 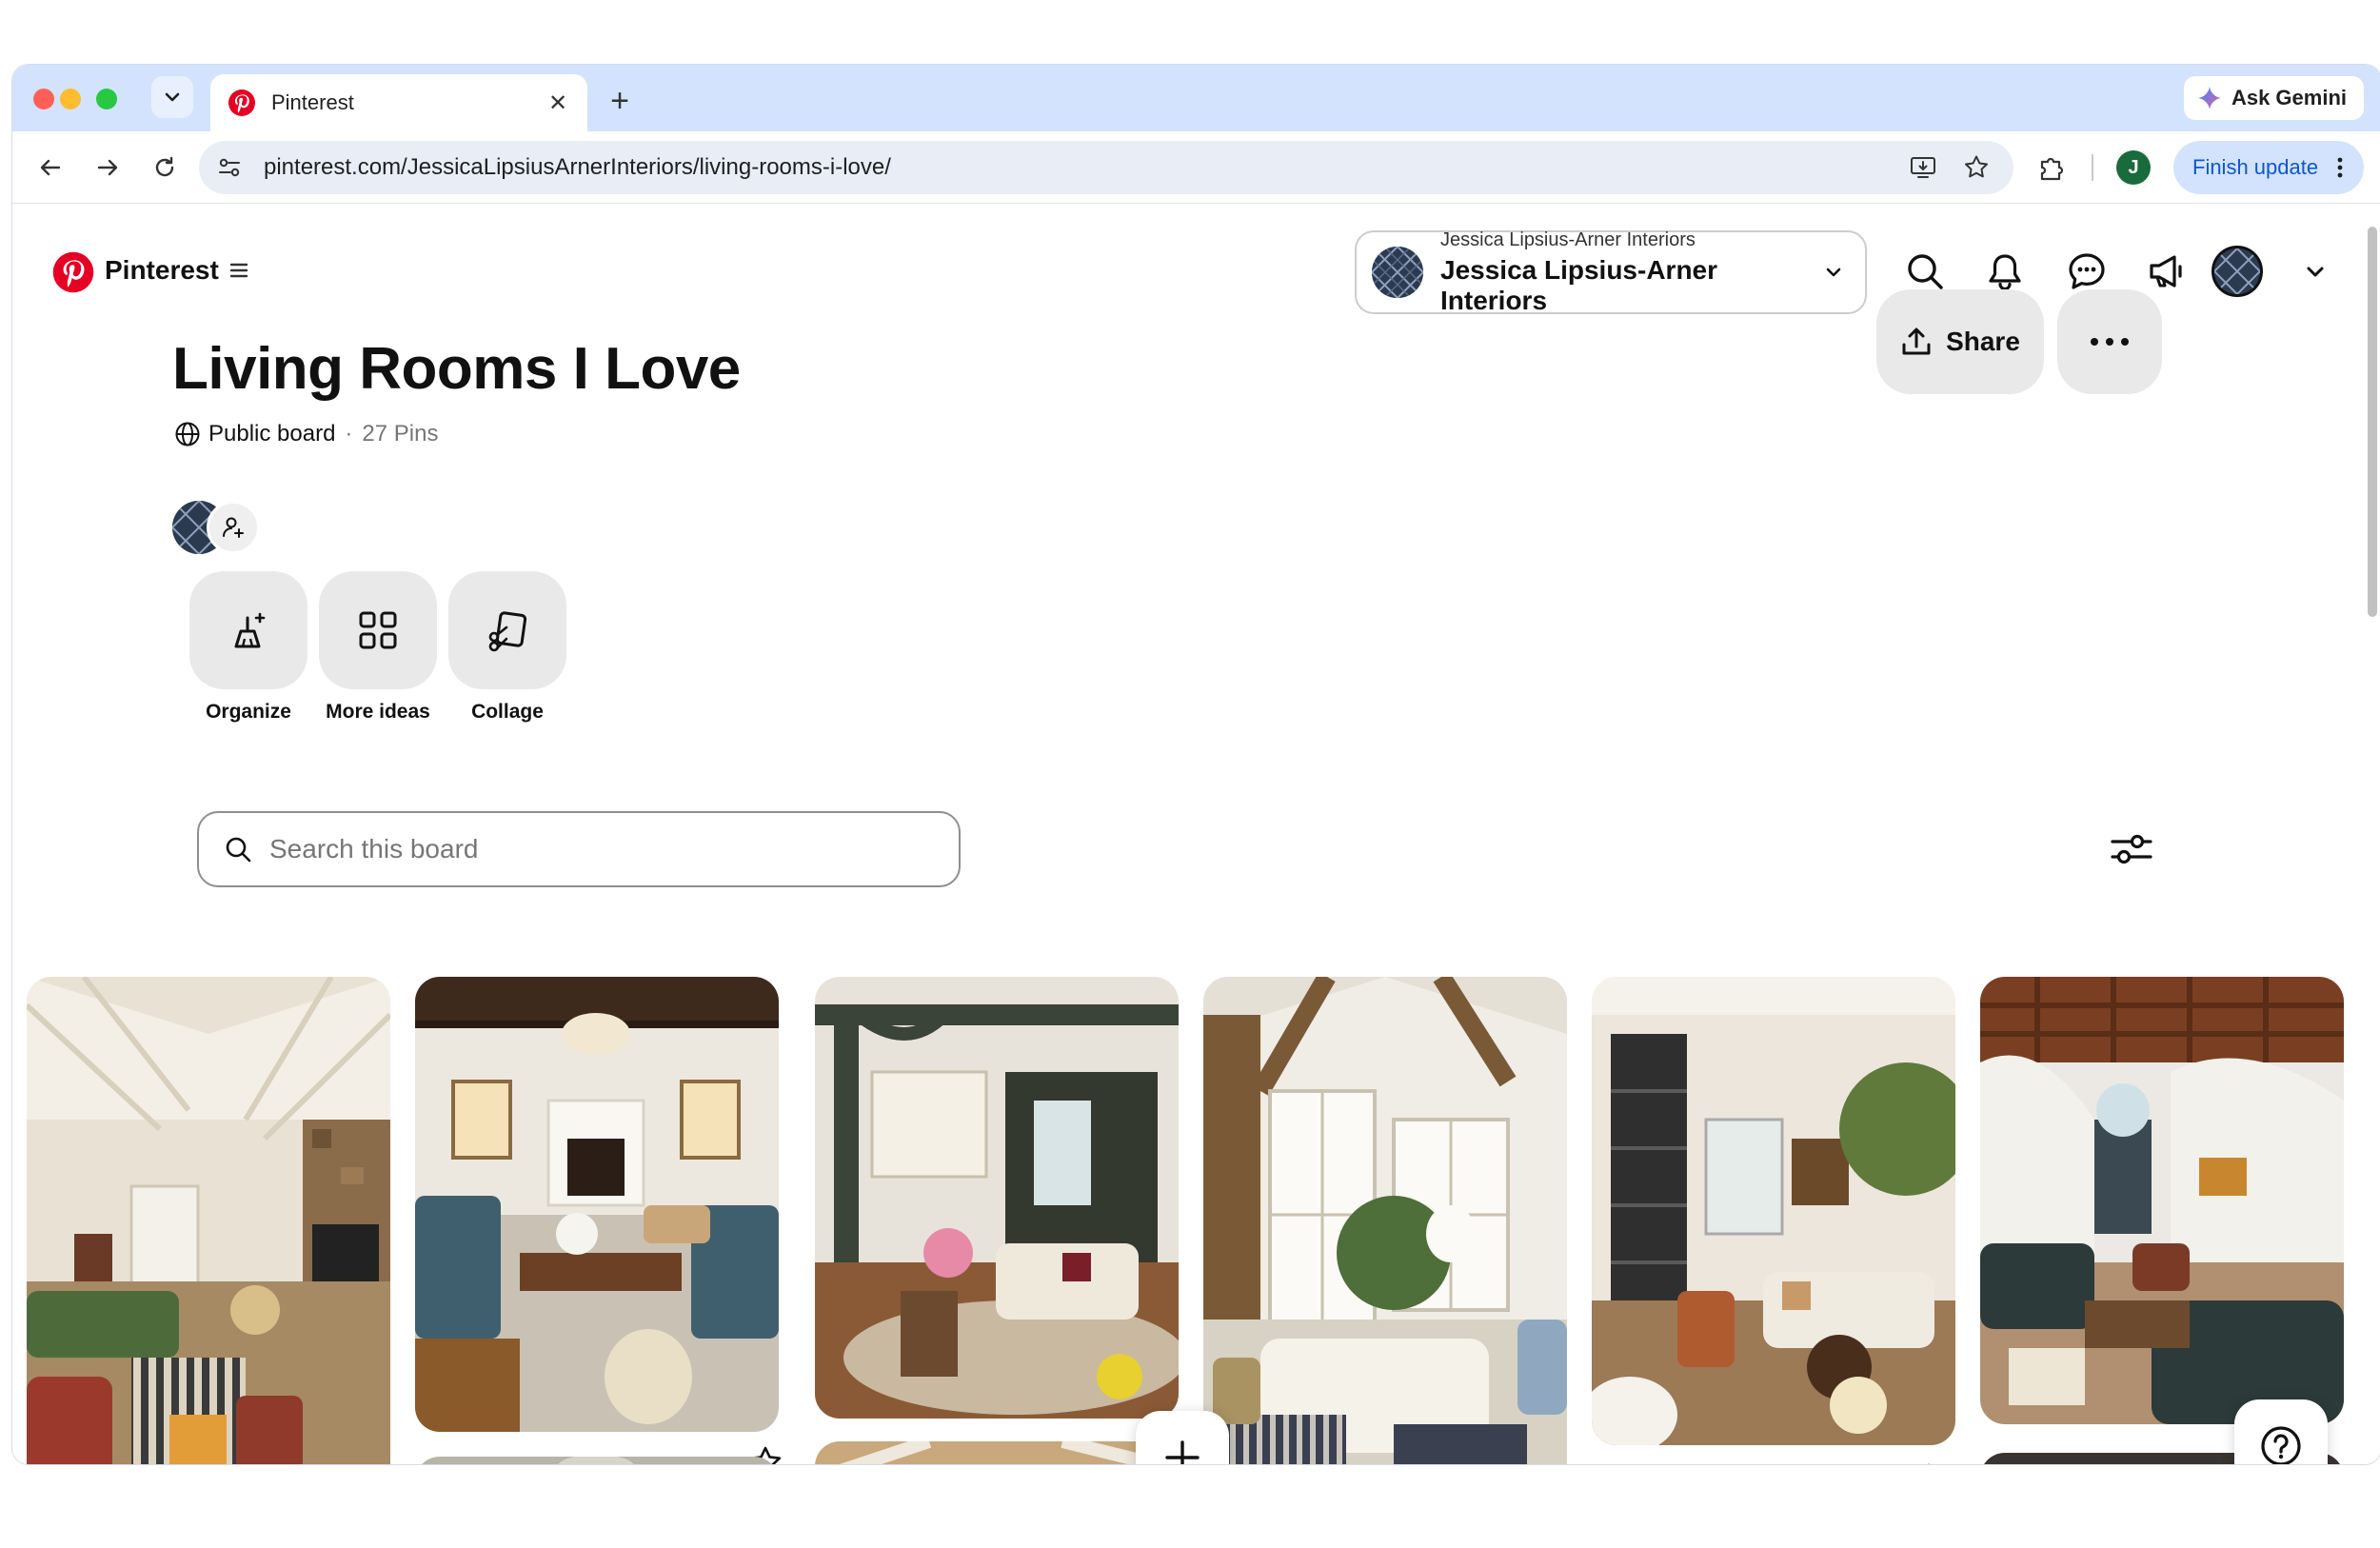 What do you see at coordinates (558, 103) in the screenshot?
I see `tab-close-icon: ✕` at bounding box center [558, 103].